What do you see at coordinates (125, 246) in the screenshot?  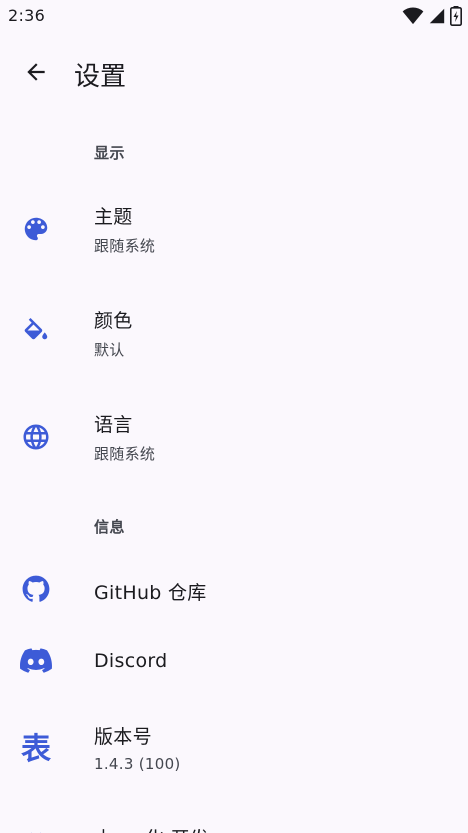 I see `pref-summary-theme: 跟随系统` at bounding box center [125, 246].